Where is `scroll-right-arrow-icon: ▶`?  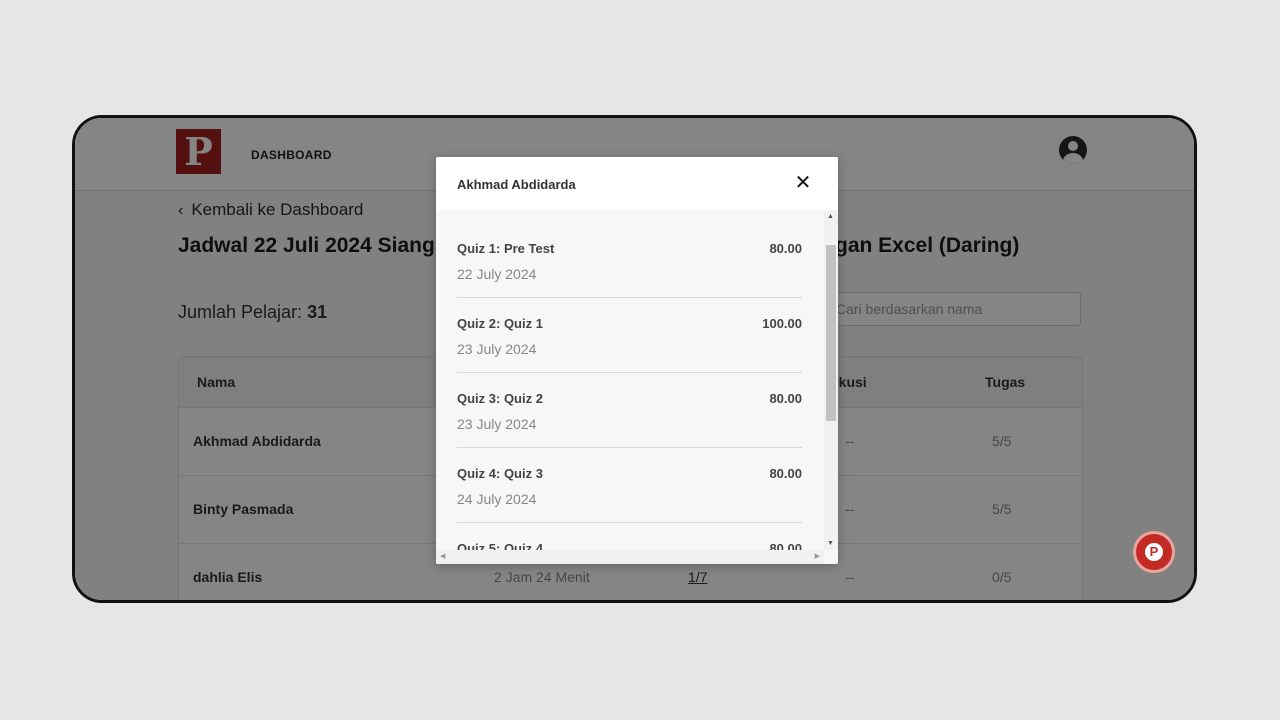
scroll-right-arrow-icon: ▶ is located at coordinates (817, 556).